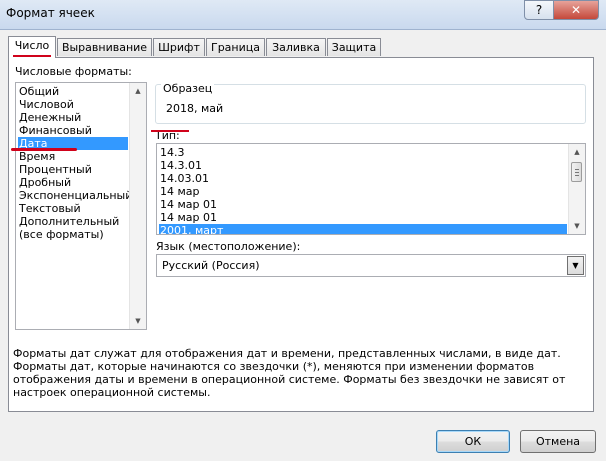 The height and width of the screenshot is (461, 606). I want to click on tab-font: Шрифт, so click(179, 47).